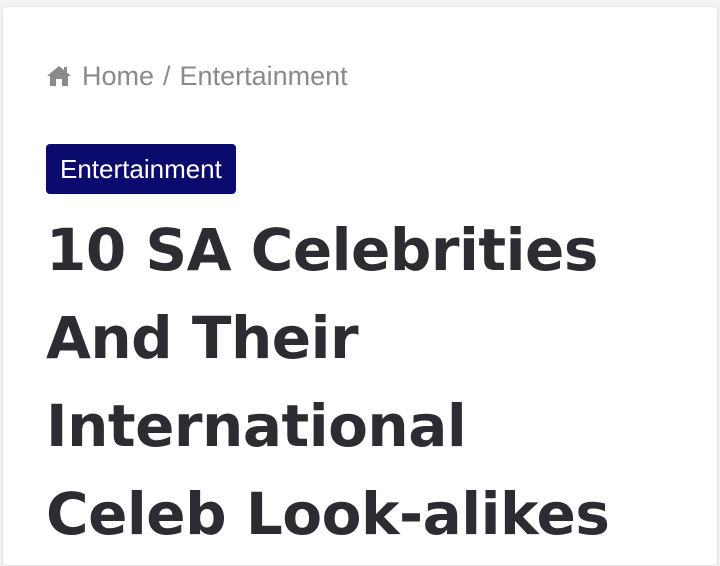 The width and height of the screenshot is (720, 566). I want to click on category-badge: Entertainment, so click(141, 169).